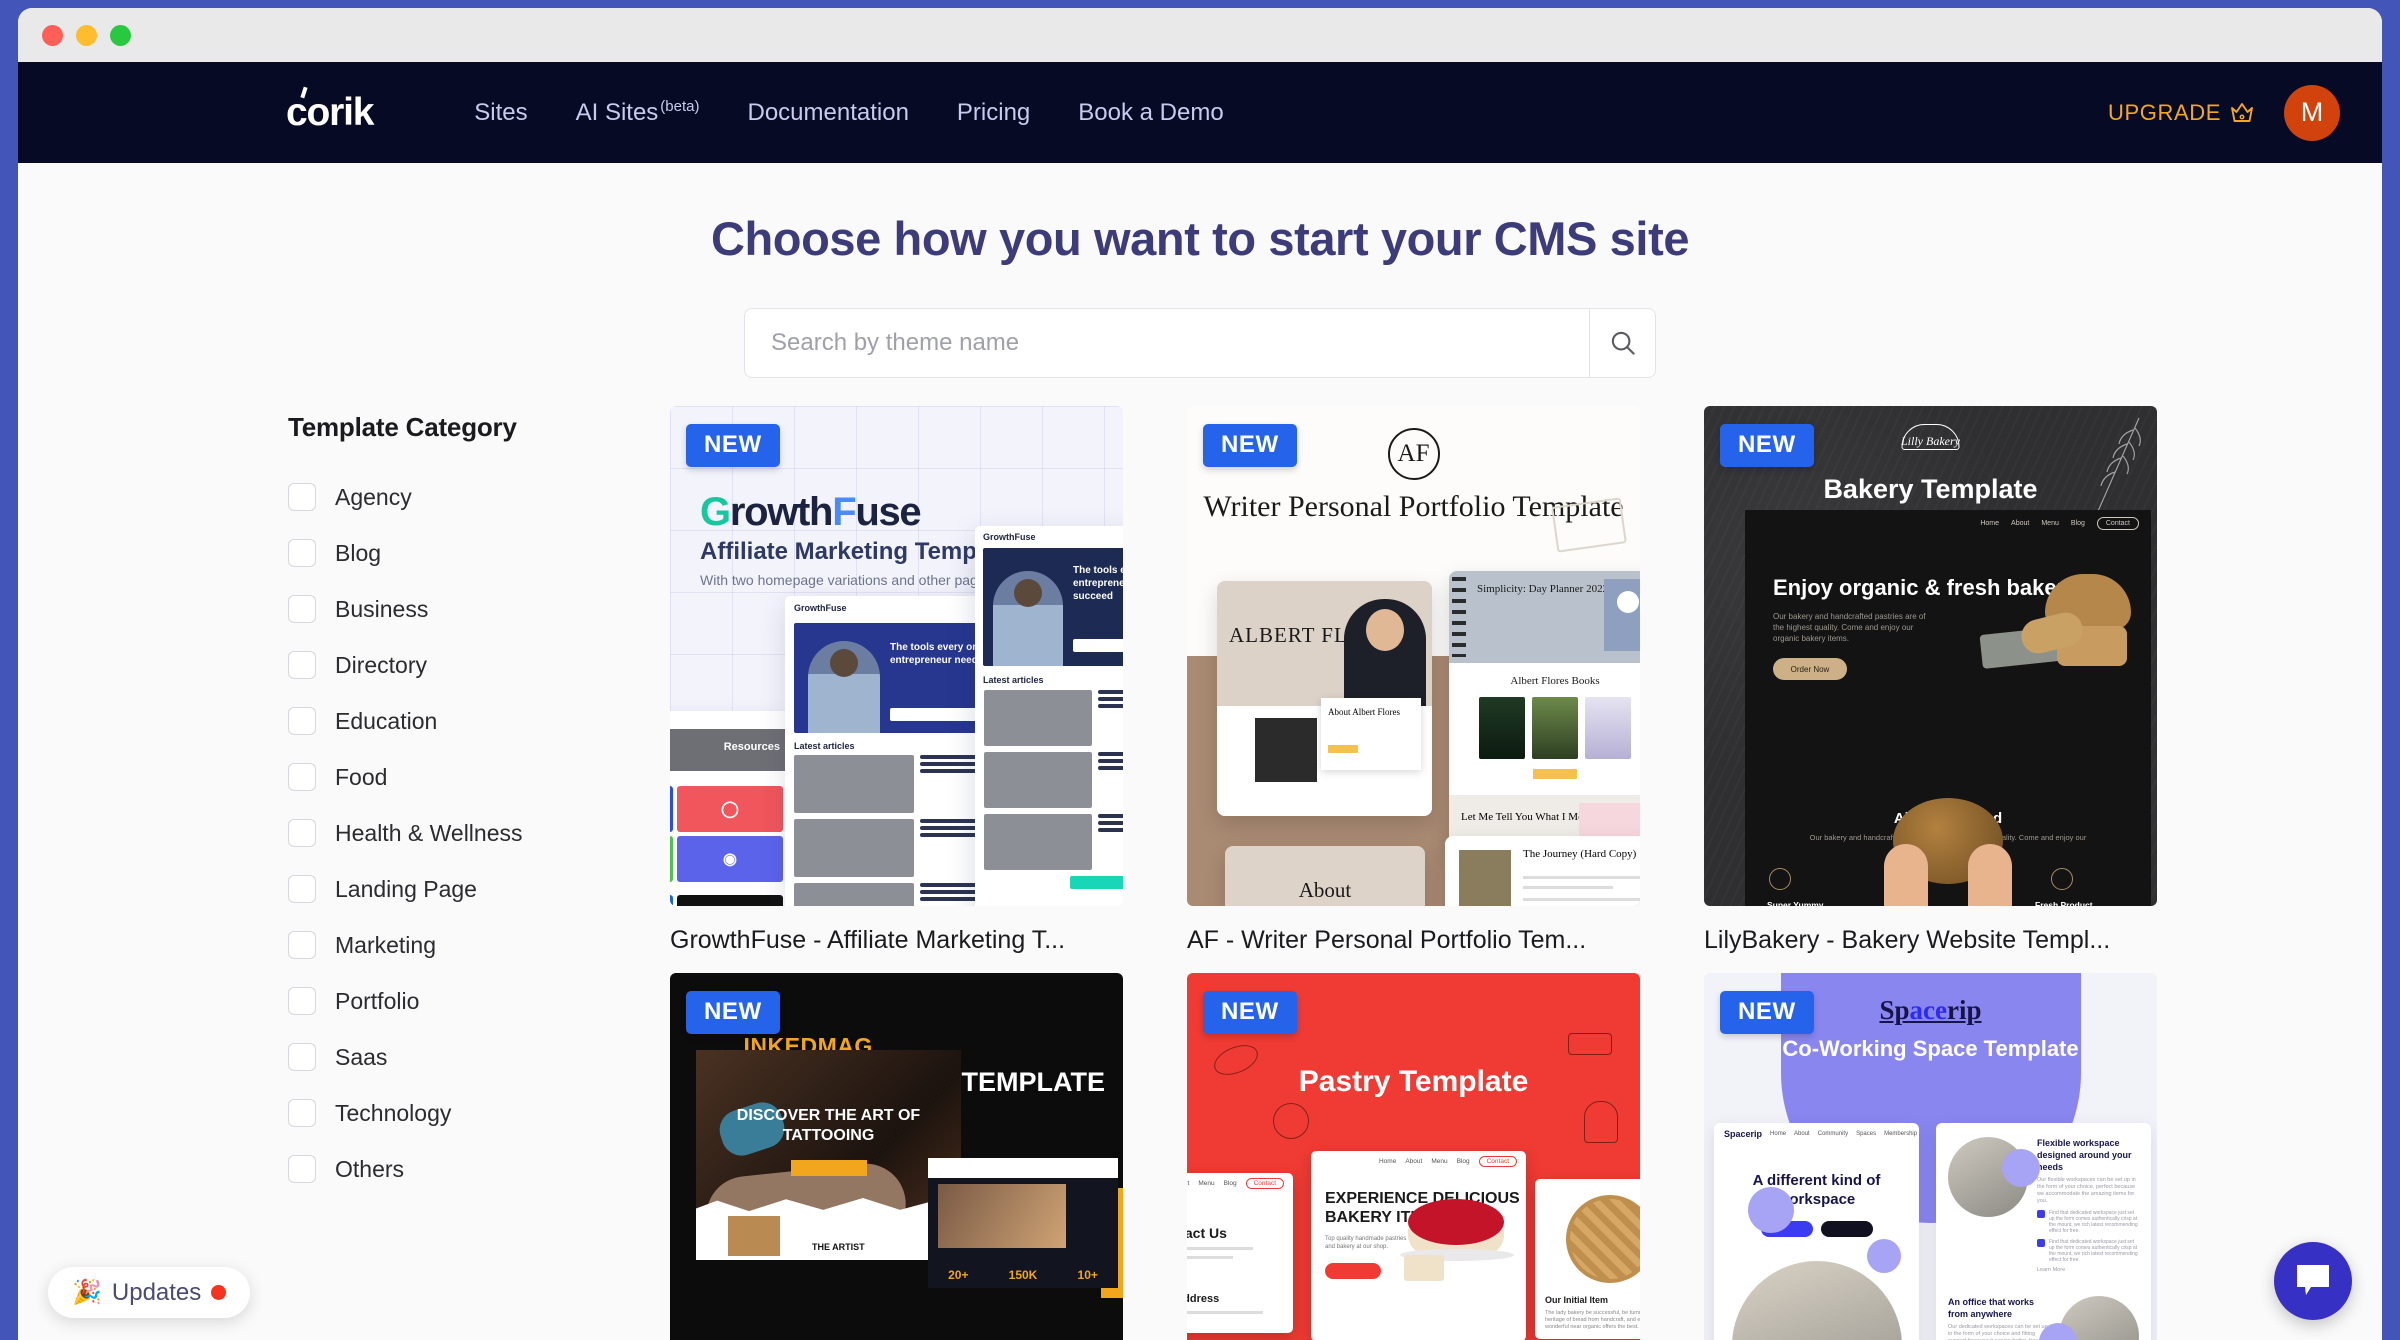  Describe the element at coordinates (297, 109) in the screenshot. I see `logo-c-mark: c` at that location.